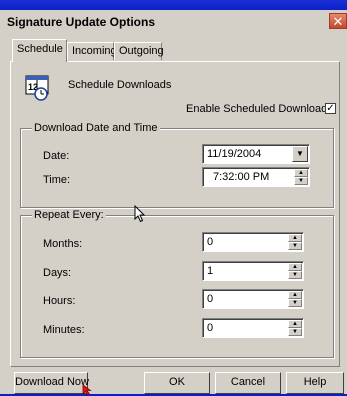  What do you see at coordinates (173, 5) in the screenshot?
I see `desktop-background` at bounding box center [173, 5].